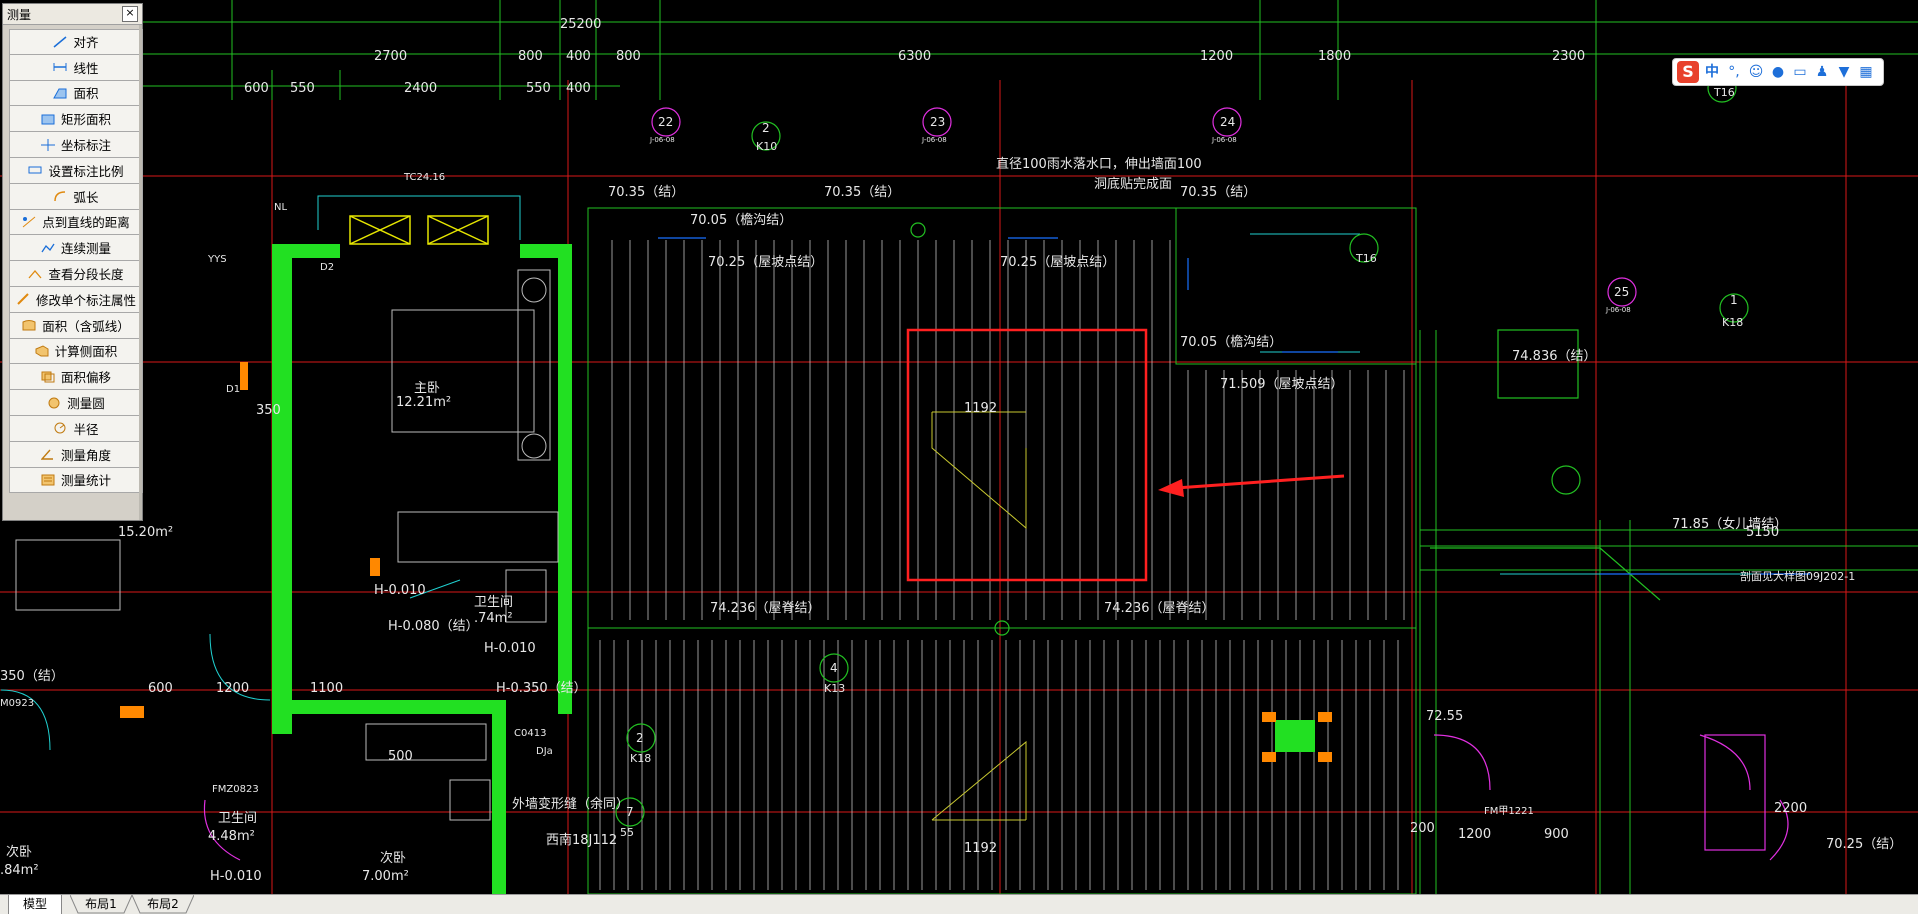 The width and height of the screenshot is (1918, 914). What do you see at coordinates (76, 377) in the screenshot?
I see `tool-area-offset: 面积偏移` at bounding box center [76, 377].